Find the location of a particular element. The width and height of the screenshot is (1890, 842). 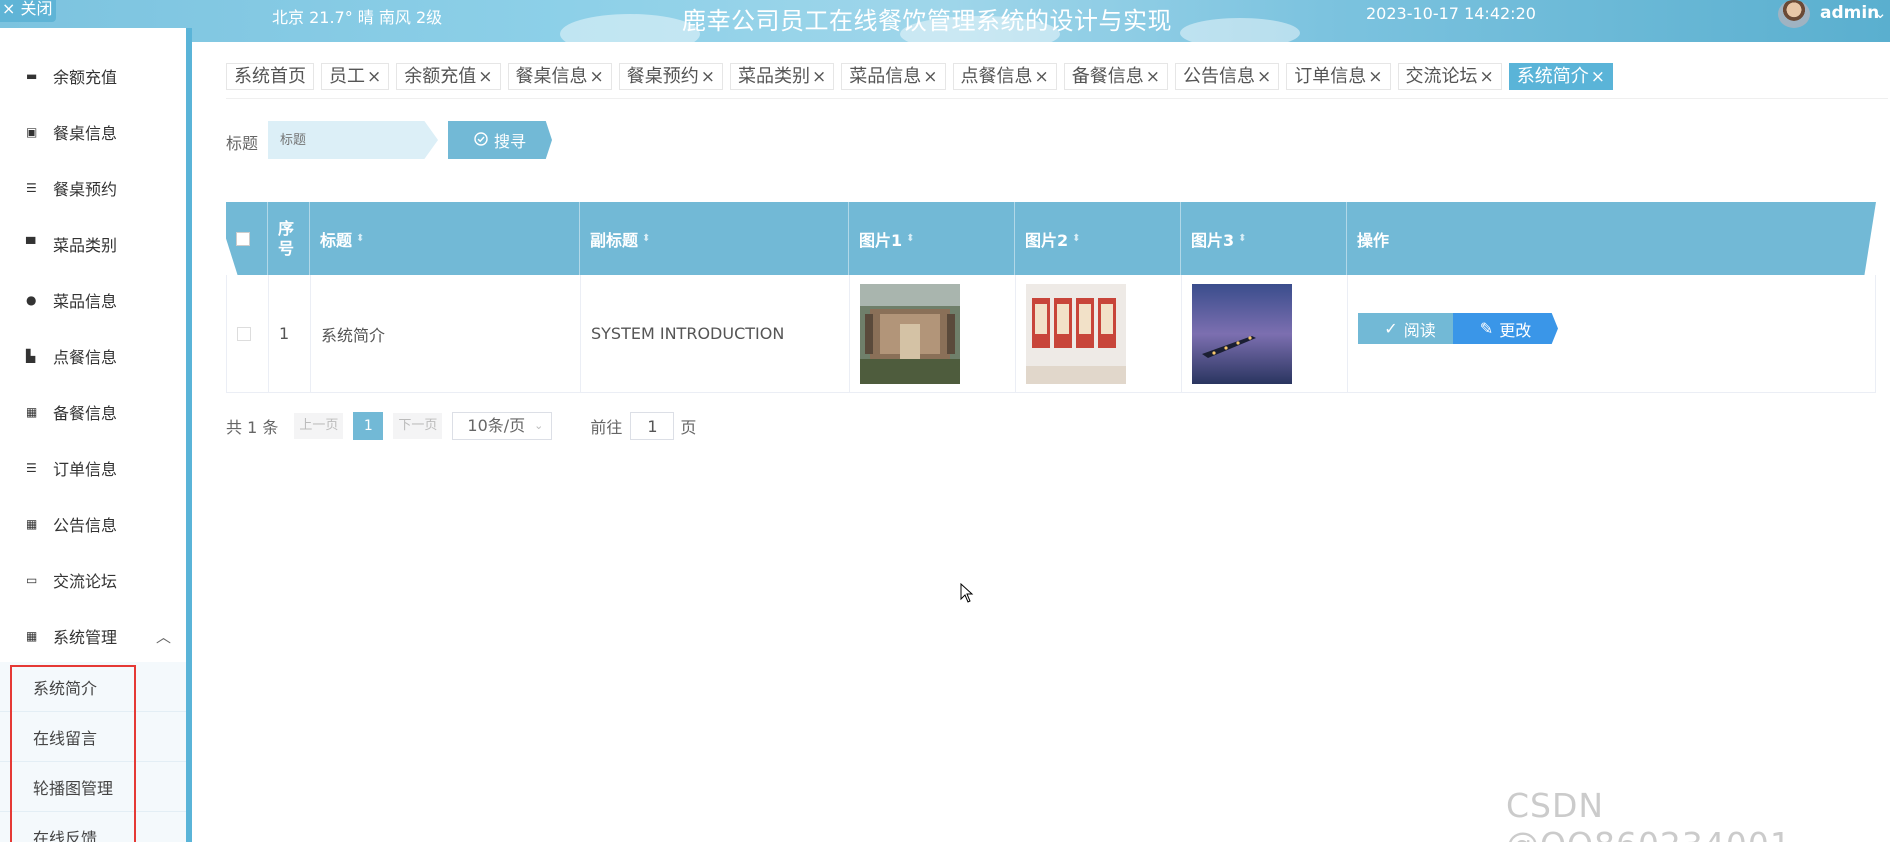

tab-category: 菜品类别 × is located at coordinates (782, 76).